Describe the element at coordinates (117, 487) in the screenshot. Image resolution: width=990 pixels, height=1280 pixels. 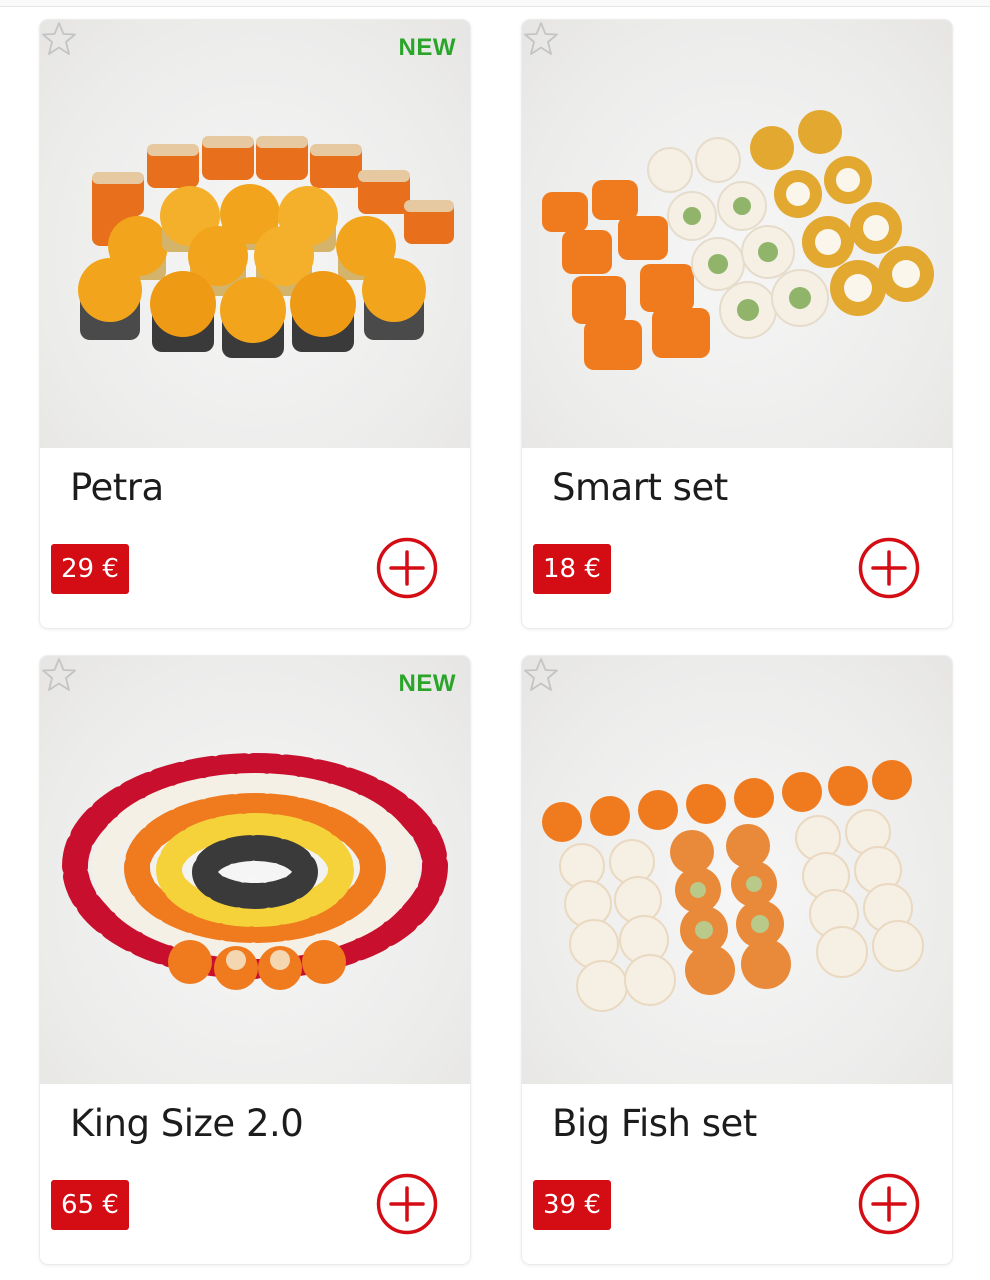
I see `product-name: Petra` at that location.